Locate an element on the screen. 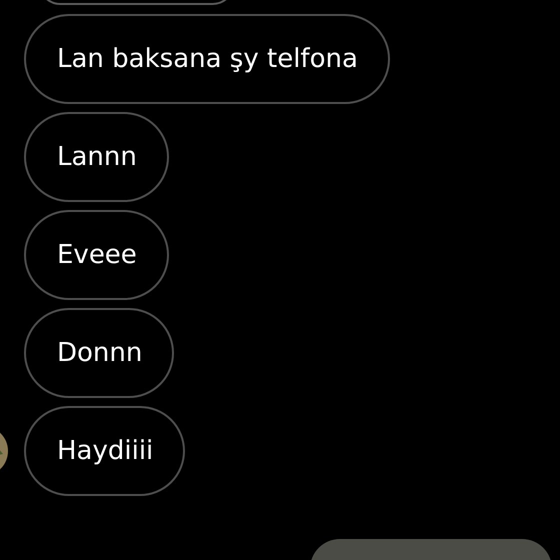 This screenshot has width=560, height=560. message-bubble: Lannn is located at coordinates (96, 157).